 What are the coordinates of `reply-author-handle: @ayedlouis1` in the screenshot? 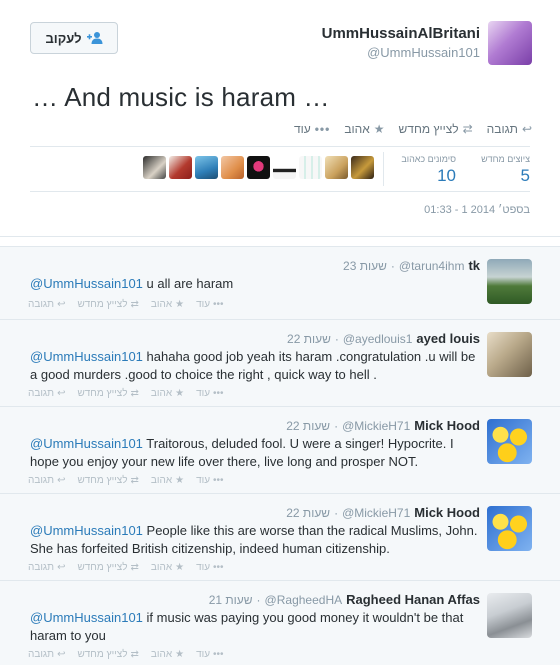 It's located at (378, 339).